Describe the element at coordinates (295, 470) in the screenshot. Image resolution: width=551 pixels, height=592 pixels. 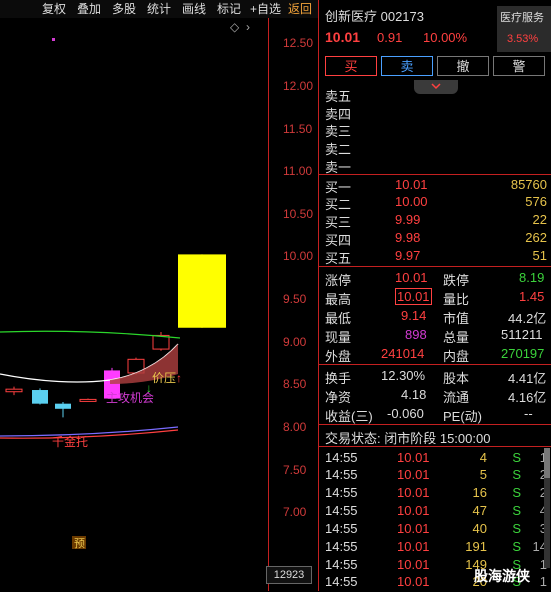
I see `axis-label: 7.50` at that location.